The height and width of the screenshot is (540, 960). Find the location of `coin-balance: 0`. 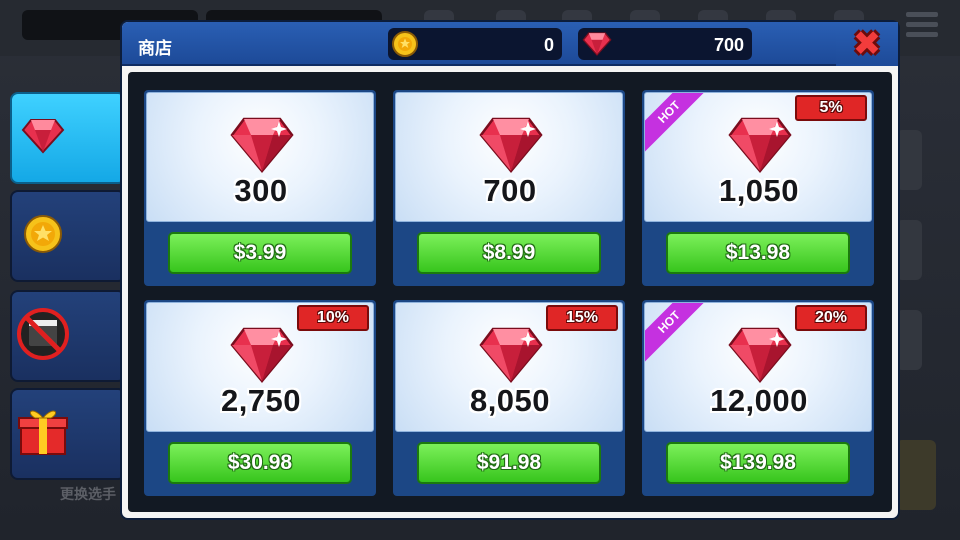

coin-balance: 0 is located at coordinates (475, 44).